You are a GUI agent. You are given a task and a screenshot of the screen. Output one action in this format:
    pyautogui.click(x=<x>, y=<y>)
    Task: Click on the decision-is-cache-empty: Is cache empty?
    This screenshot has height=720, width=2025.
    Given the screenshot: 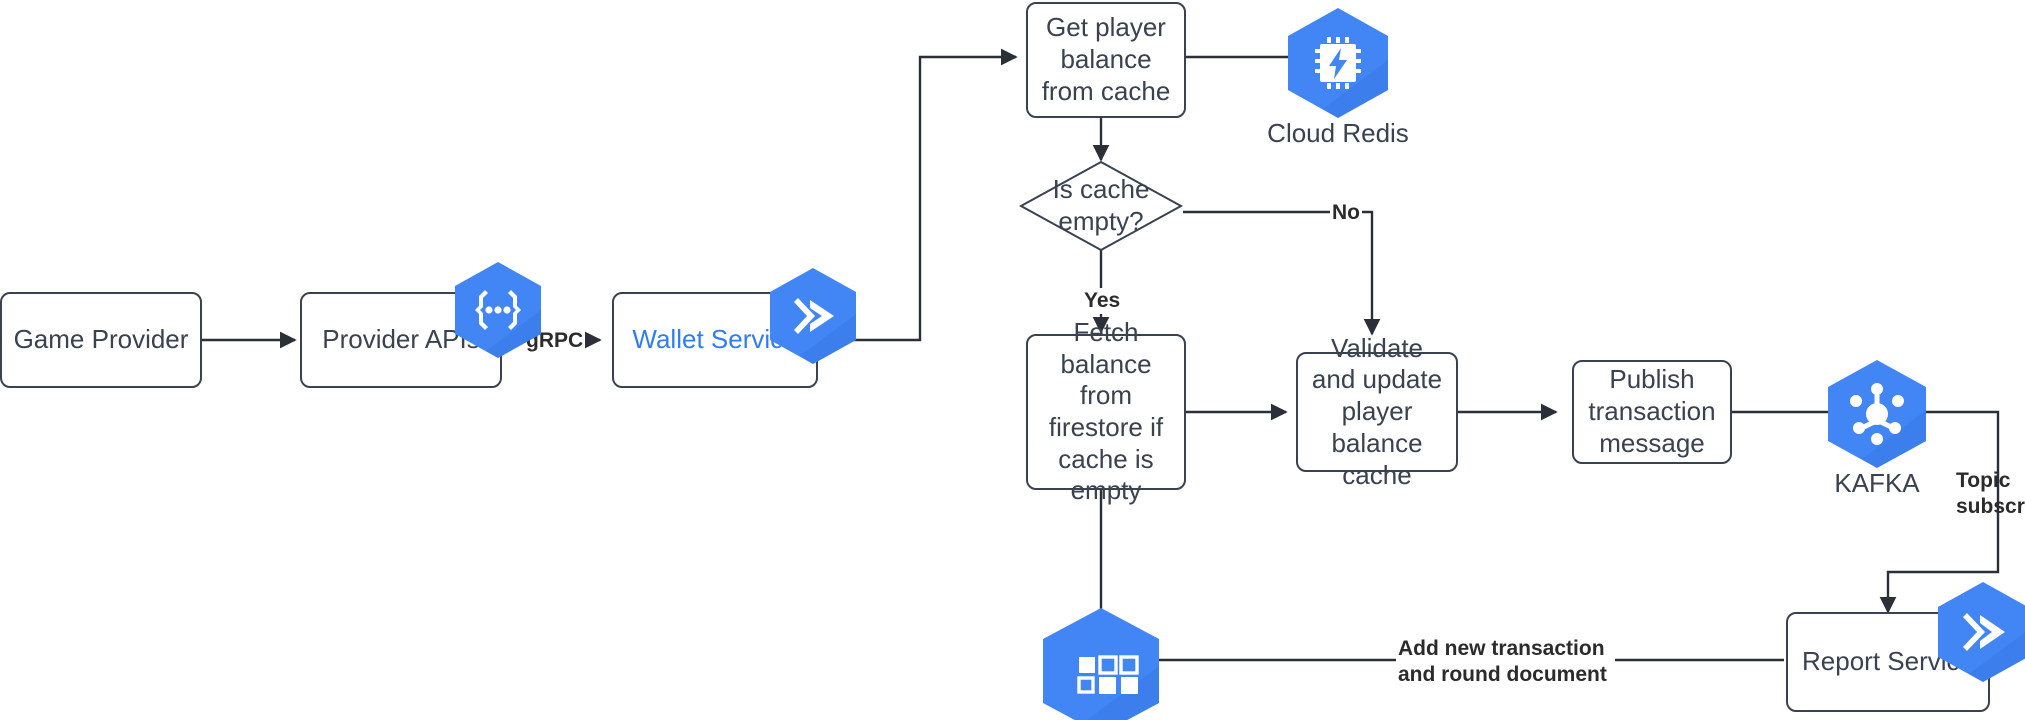 What is the action you would take?
    pyautogui.click(x=1101, y=206)
    